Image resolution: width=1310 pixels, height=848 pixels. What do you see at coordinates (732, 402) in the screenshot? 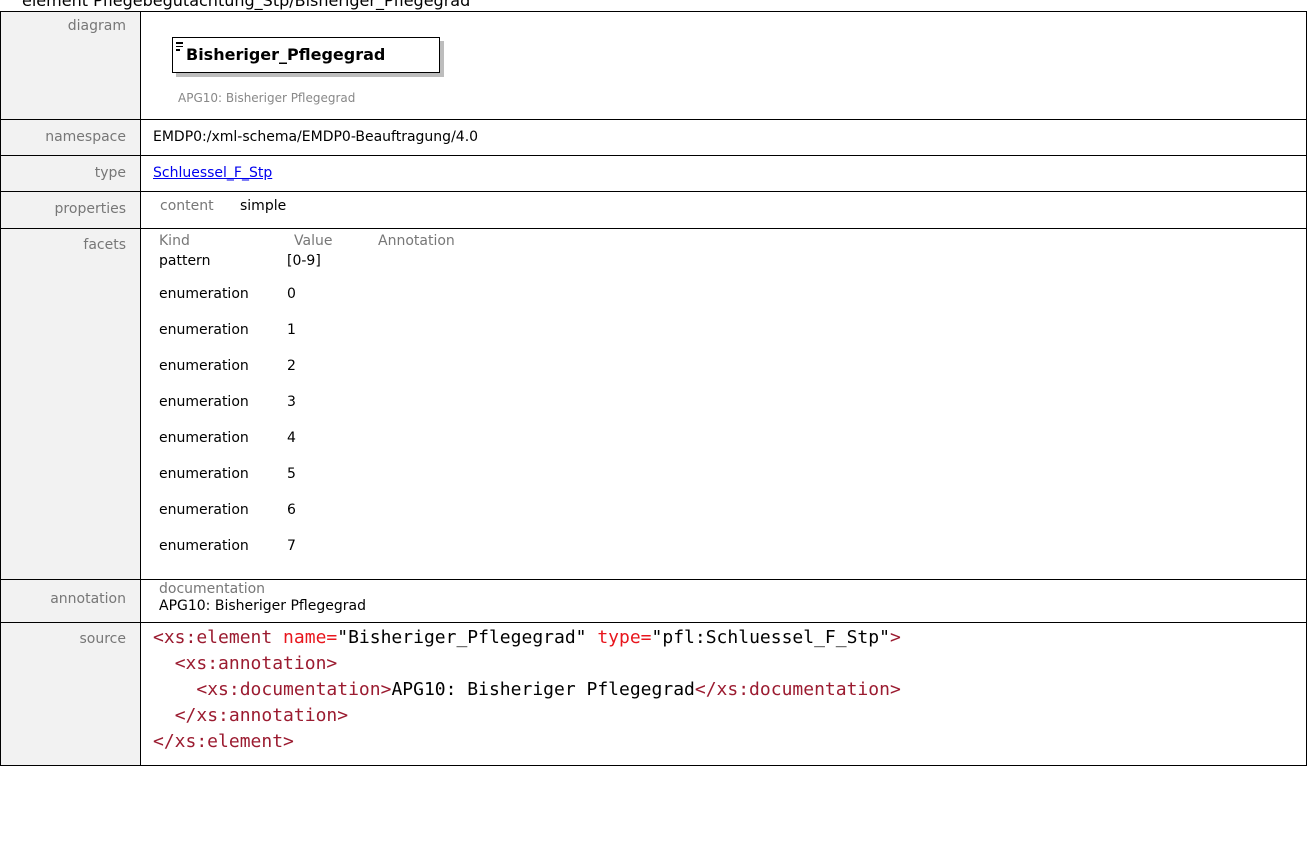
I see `facet-row: enumeration 3` at bounding box center [732, 402].